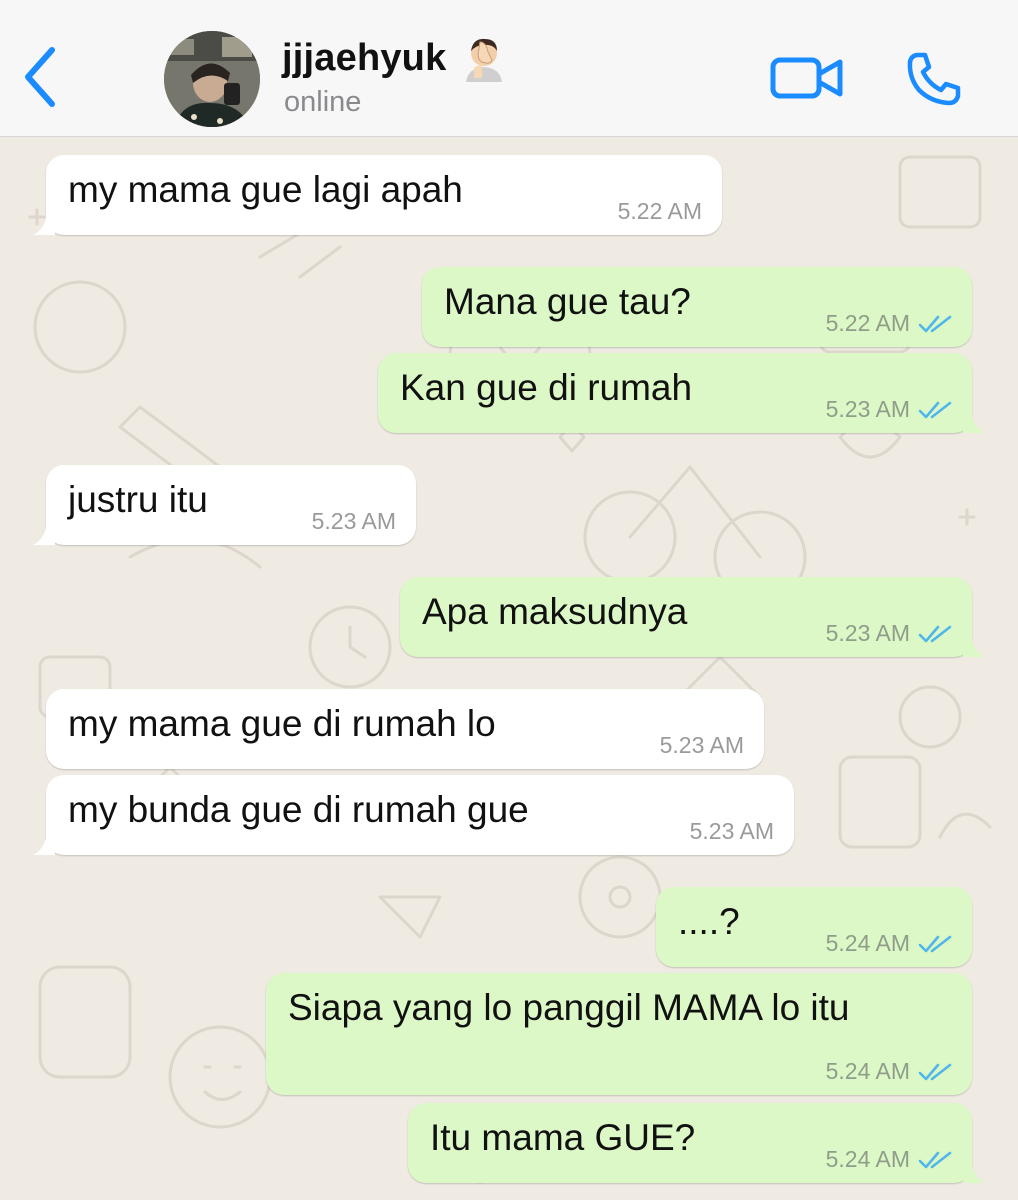 The image size is (1018, 1200). I want to click on avatar-photo, so click(212, 79).